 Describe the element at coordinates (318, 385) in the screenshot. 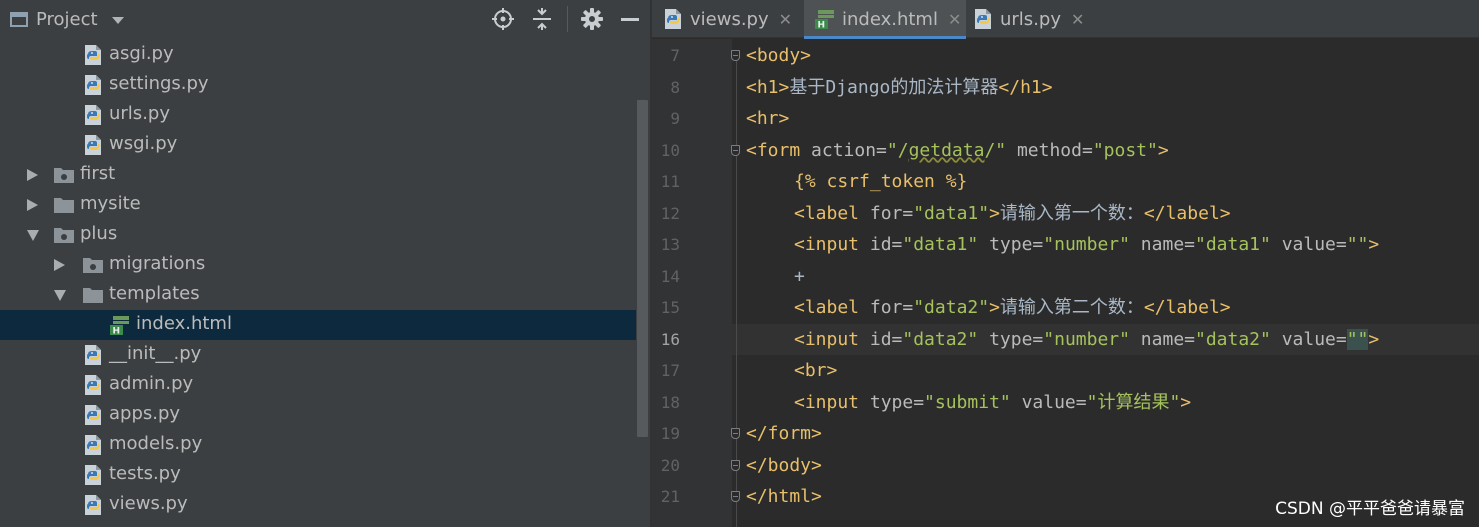

I see `tree-item: admin.py` at that location.